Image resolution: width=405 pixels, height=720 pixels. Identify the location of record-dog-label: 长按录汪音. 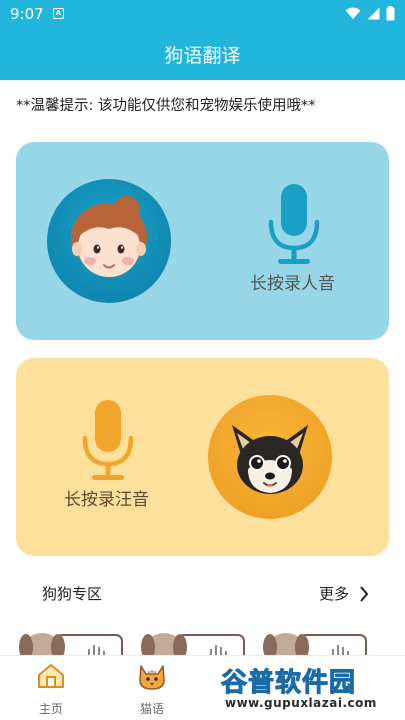
(106, 500).